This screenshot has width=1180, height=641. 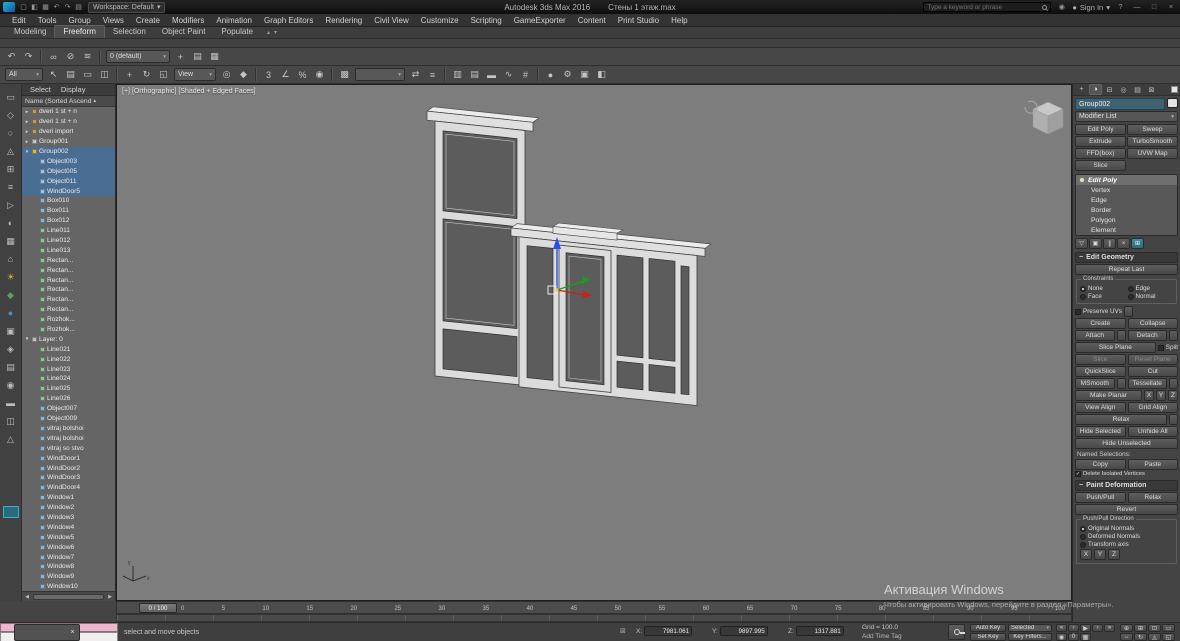 I want to click on slice-plane-button: Slice Plane, so click(x=1115, y=347).